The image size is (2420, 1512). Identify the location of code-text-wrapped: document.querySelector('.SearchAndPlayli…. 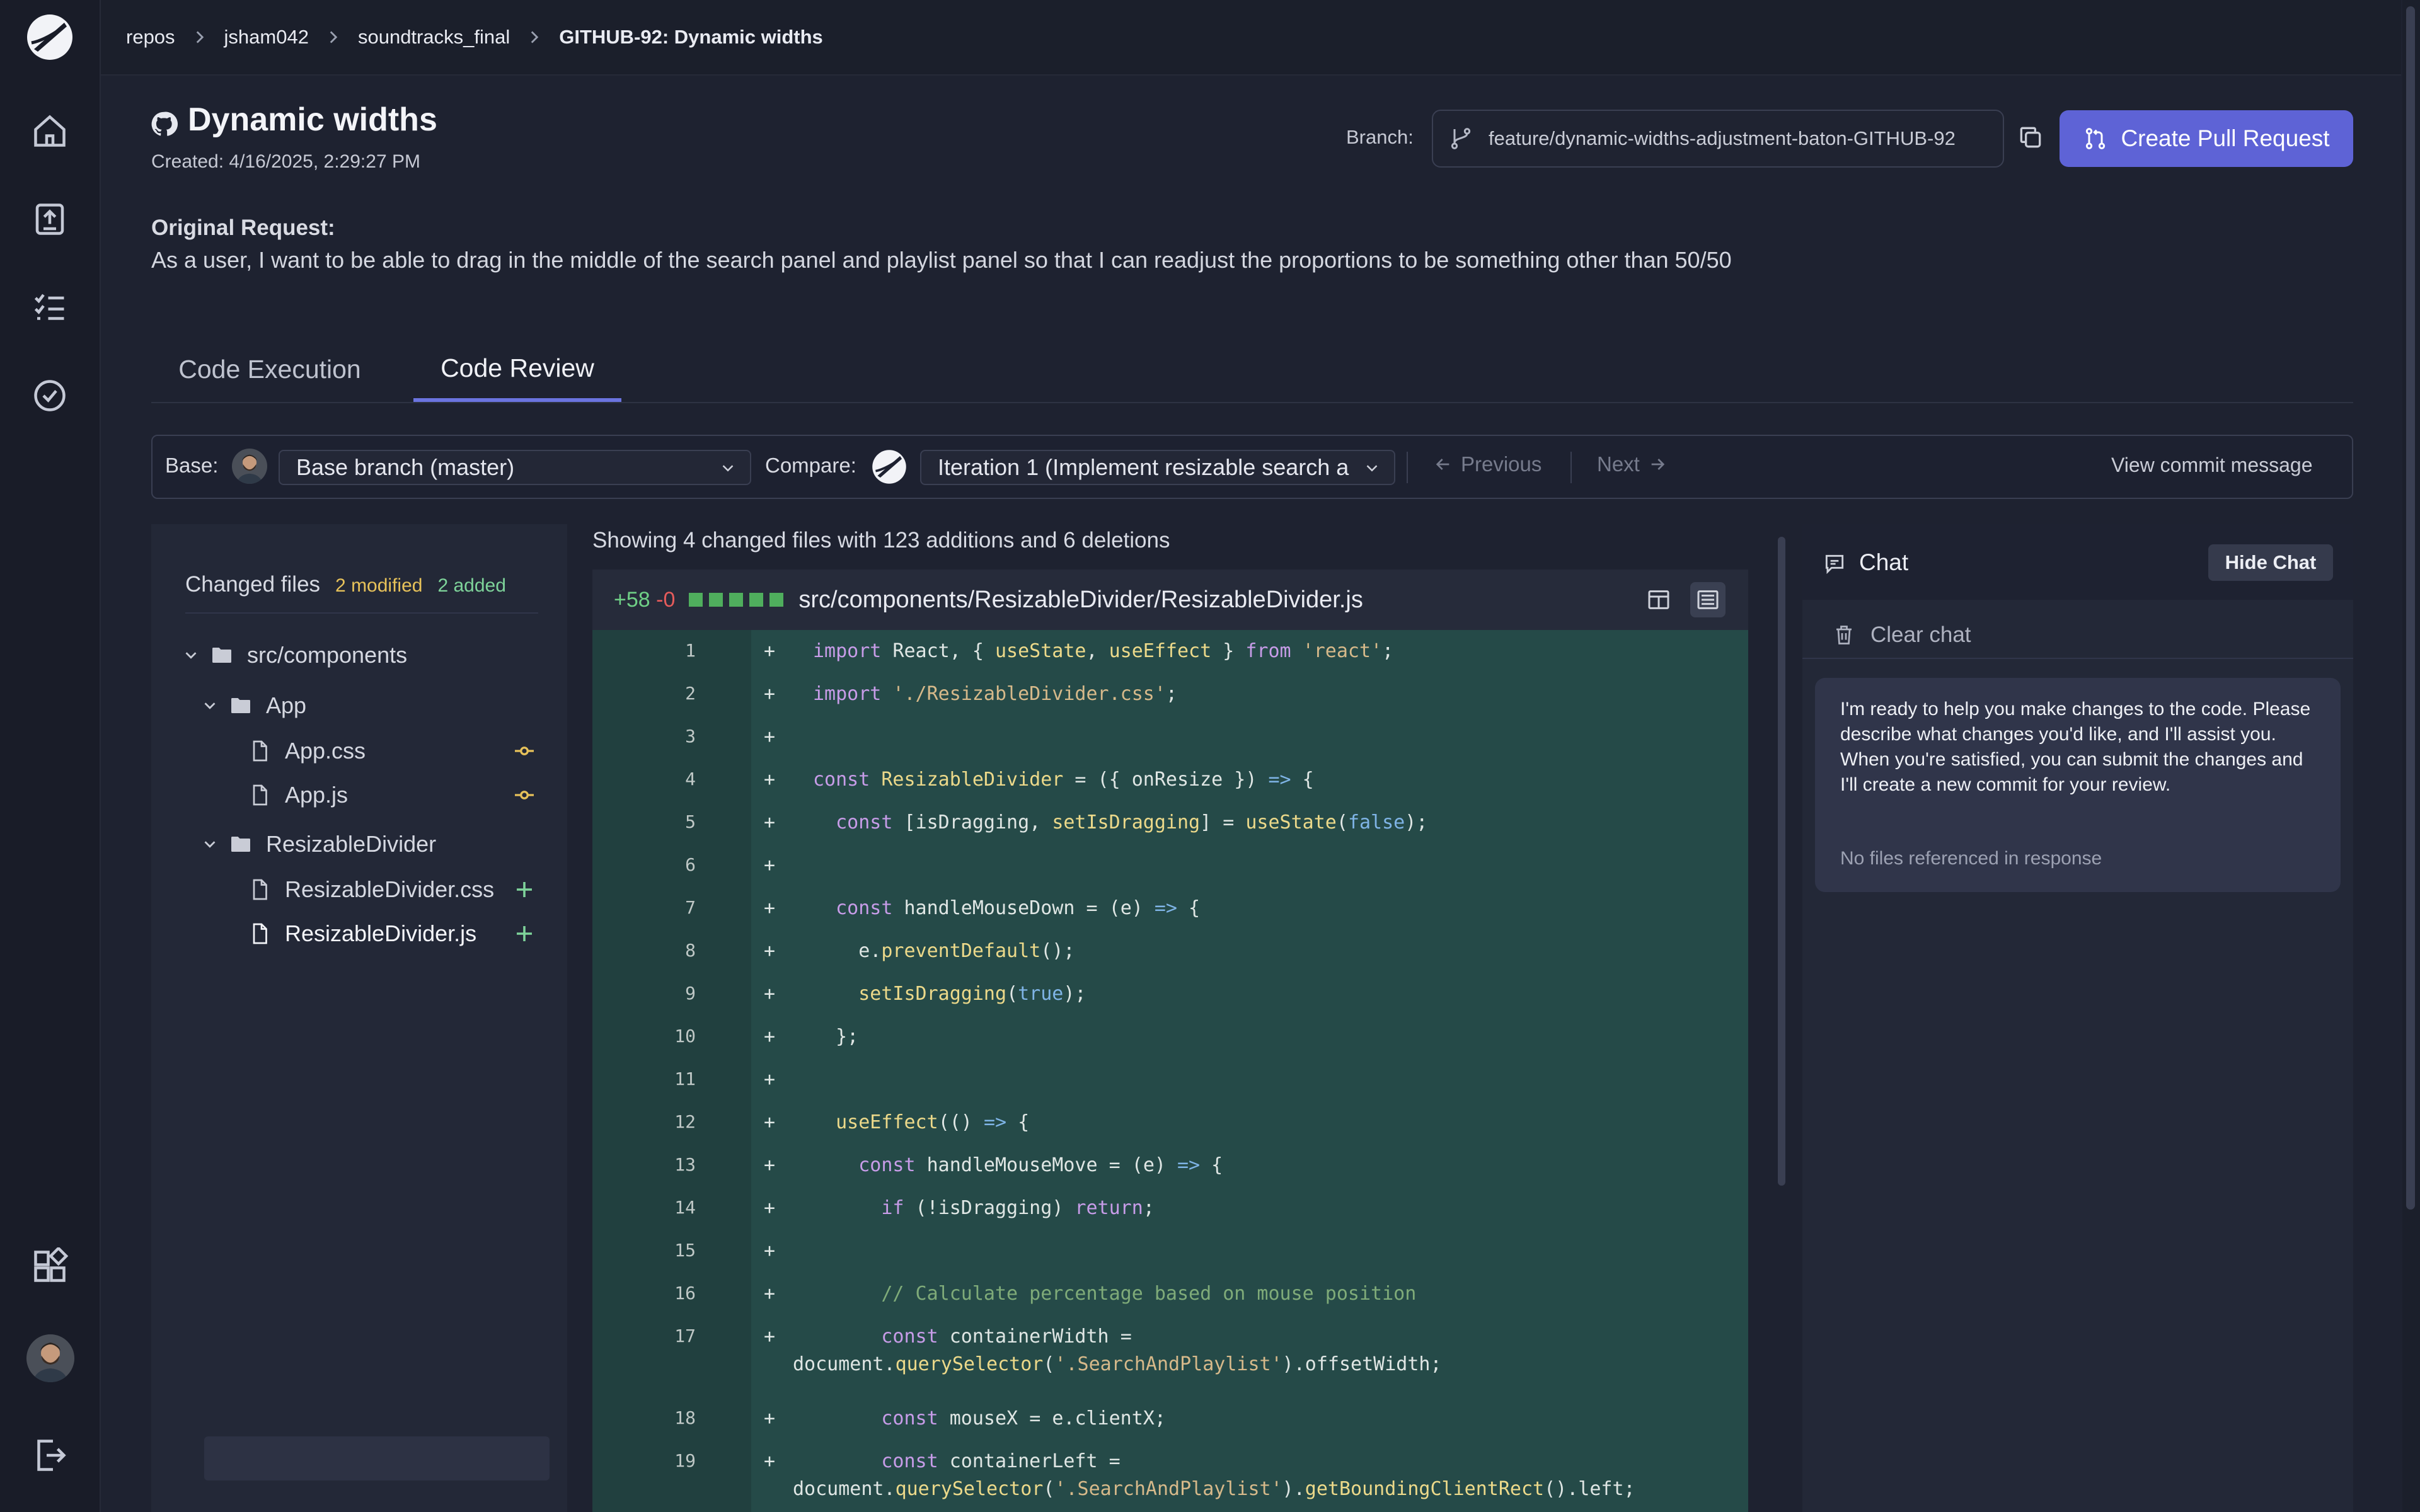
(1214, 1489).